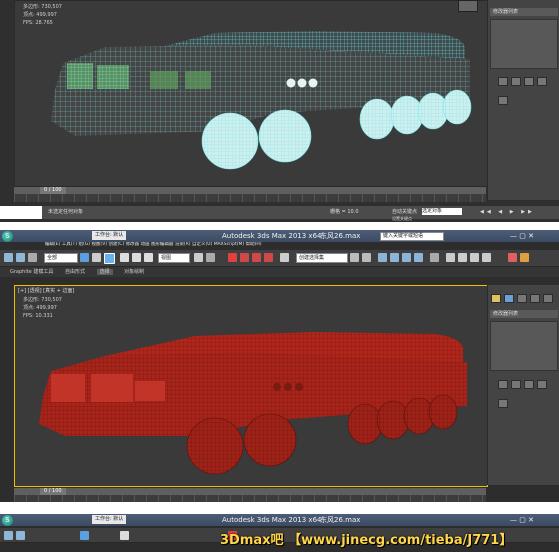 This screenshot has height=552, width=559. Describe the element at coordinates (548, 298) in the screenshot. I see `display-tab-icon` at that location.